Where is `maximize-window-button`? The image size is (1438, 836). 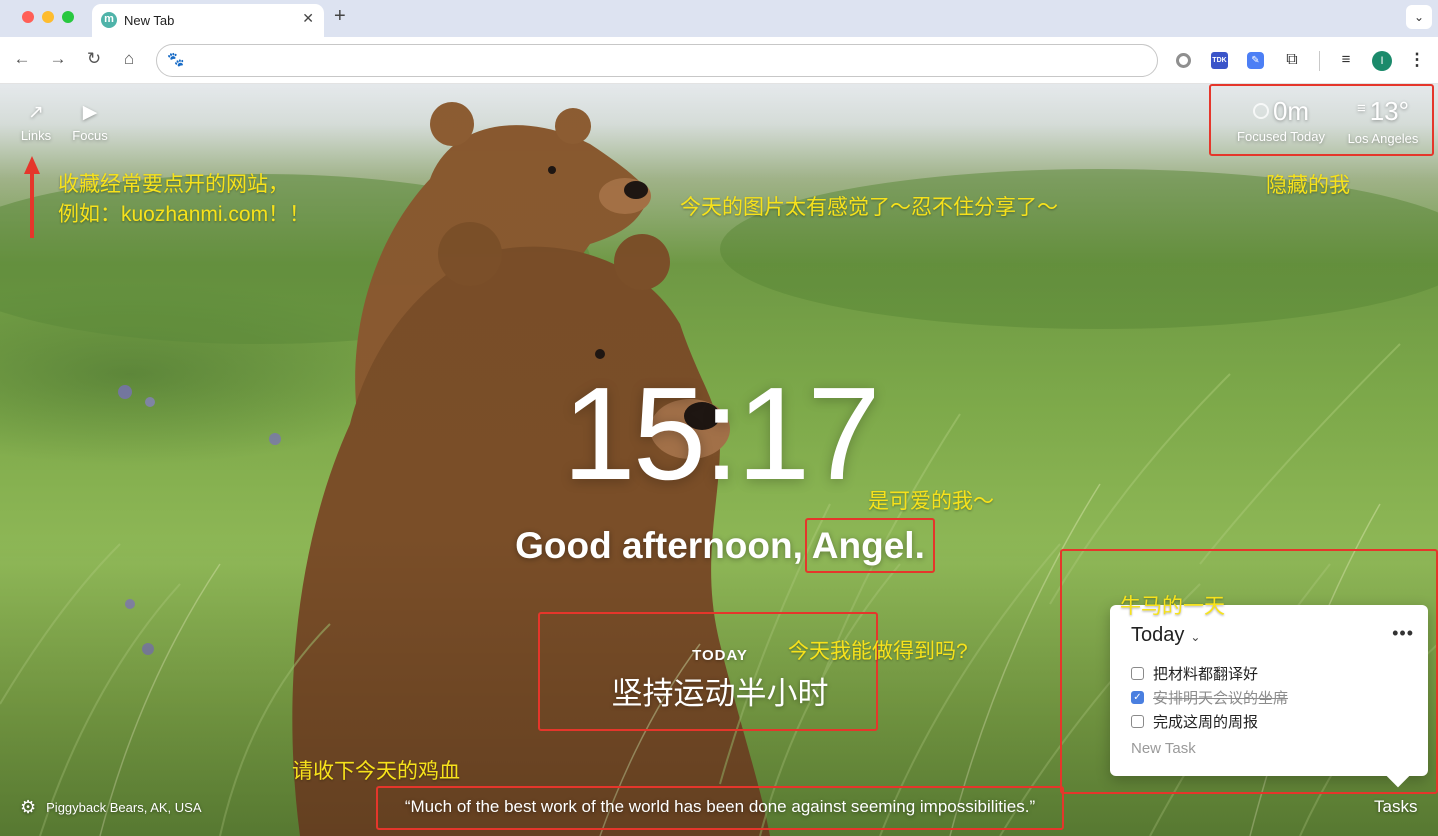 maximize-window-button is located at coordinates (68, 17).